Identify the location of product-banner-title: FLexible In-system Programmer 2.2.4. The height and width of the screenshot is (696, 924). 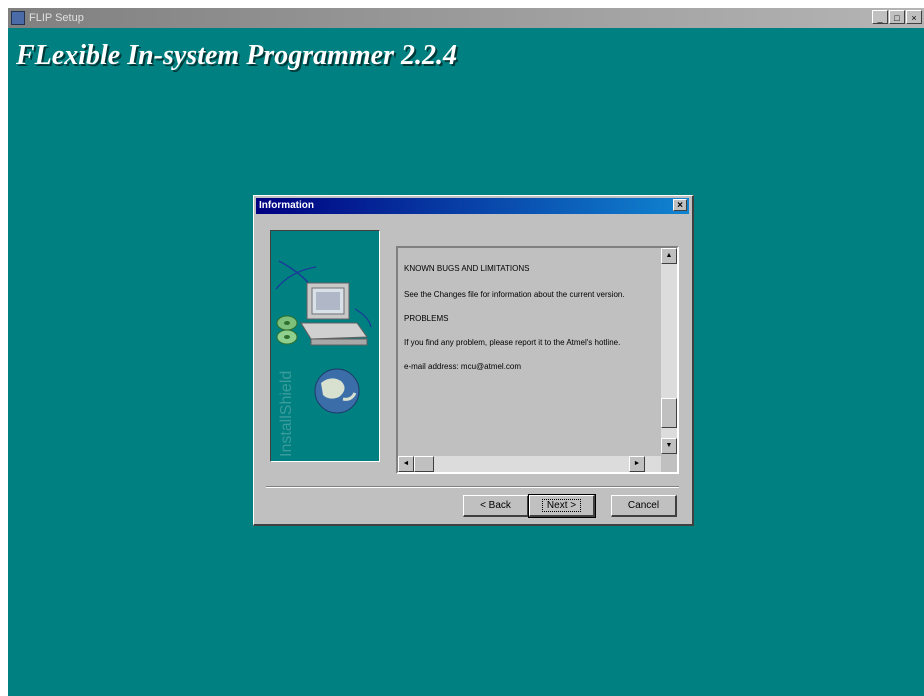
(236, 55).